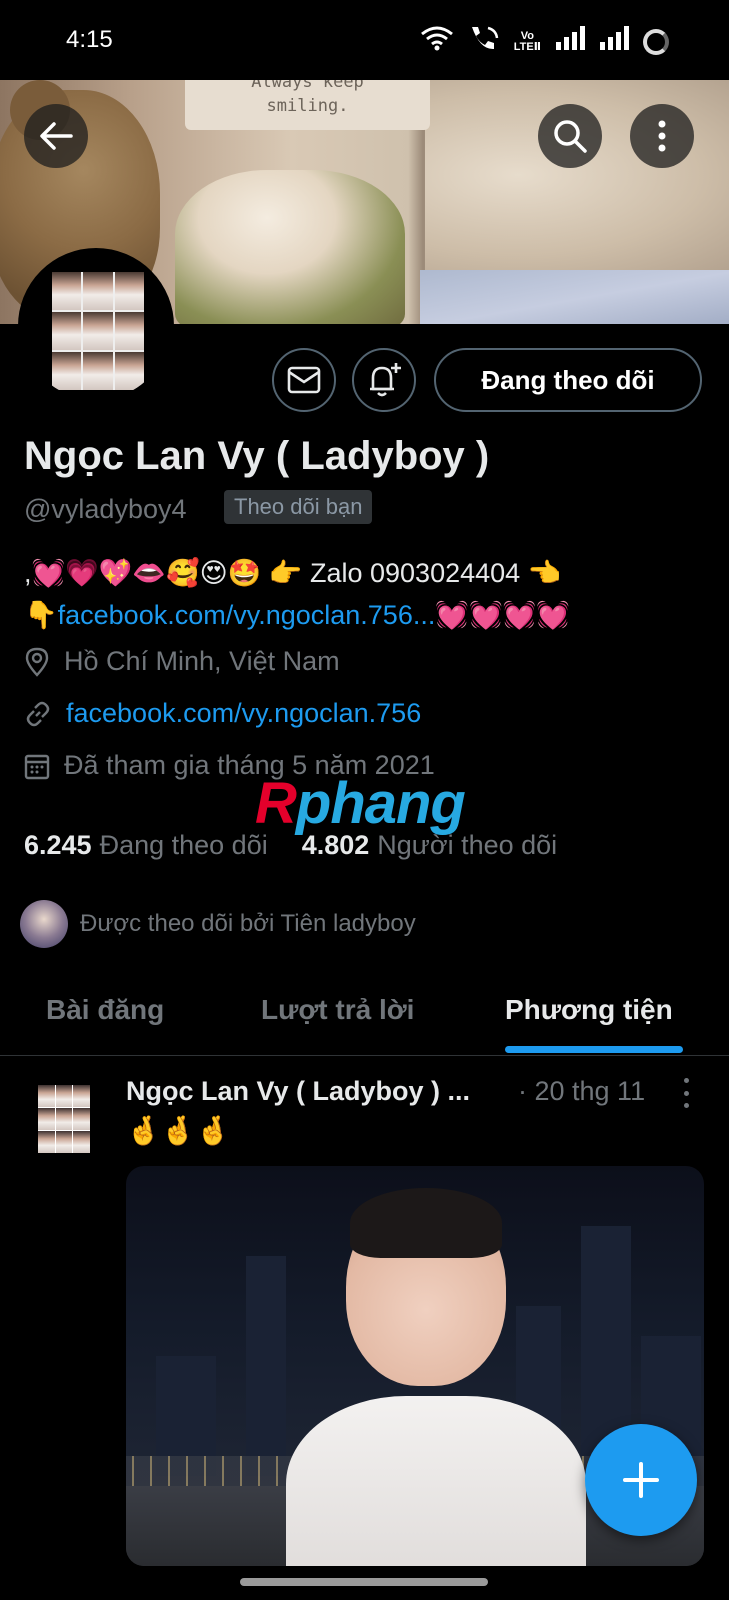  What do you see at coordinates (502, 615) in the screenshot?
I see `bio-emoji-suffix: 💓💓💓💓` at bounding box center [502, 615].